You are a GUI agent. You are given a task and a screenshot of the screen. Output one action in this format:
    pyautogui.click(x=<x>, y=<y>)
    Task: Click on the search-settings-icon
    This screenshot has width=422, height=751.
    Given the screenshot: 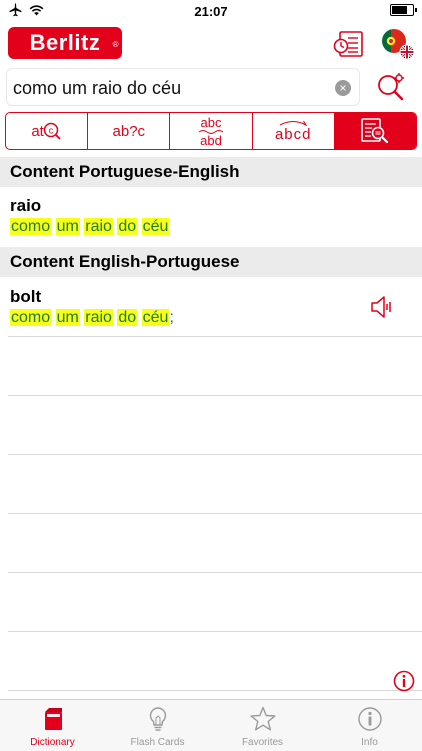 What is the action you would take?
    pyautogui.click(x=391, y=87)
    